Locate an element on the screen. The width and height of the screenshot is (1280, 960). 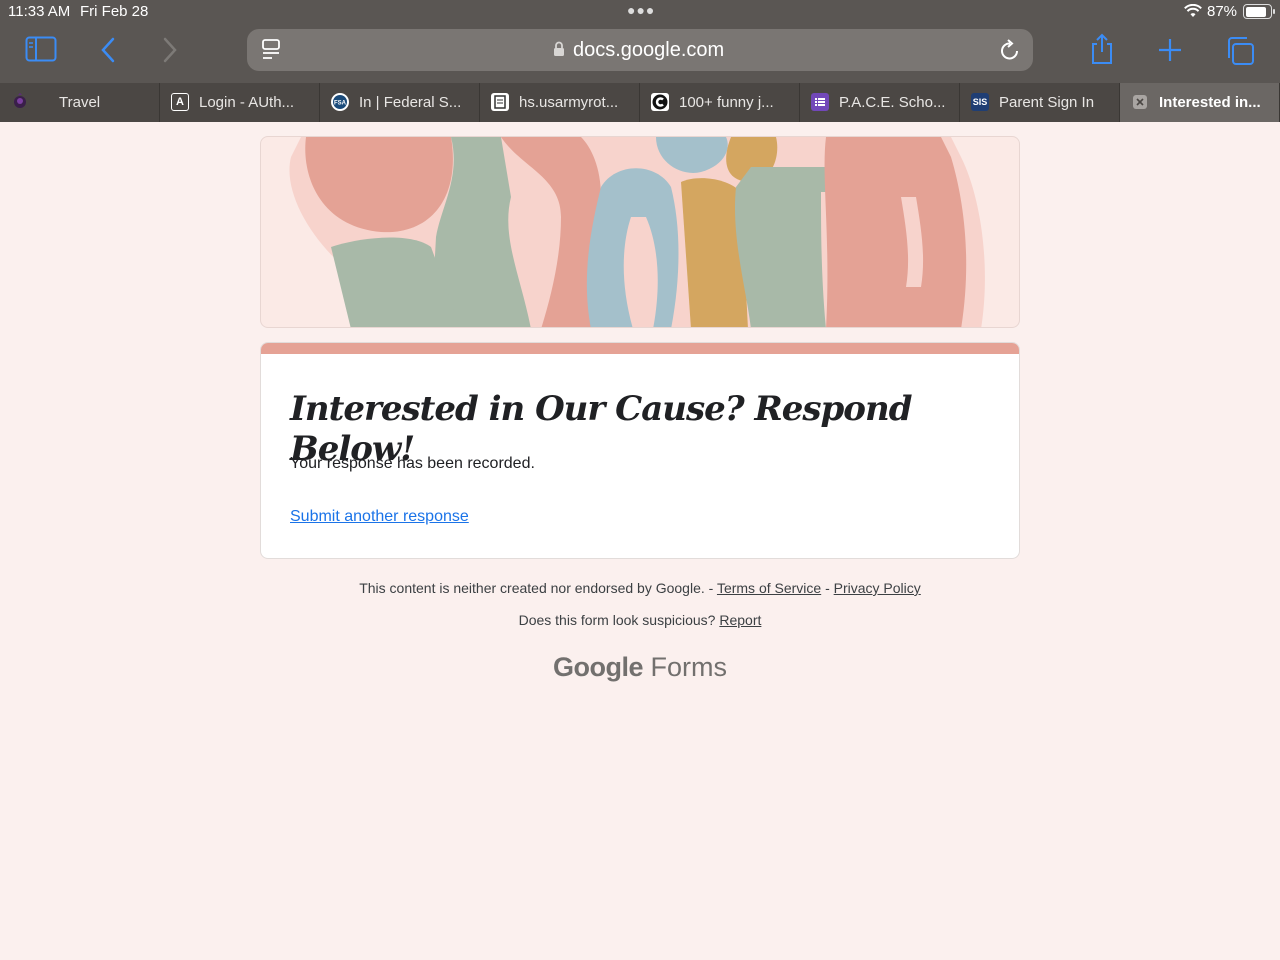
submit-another-link: Submit another response is located at coordinates (379, 517).